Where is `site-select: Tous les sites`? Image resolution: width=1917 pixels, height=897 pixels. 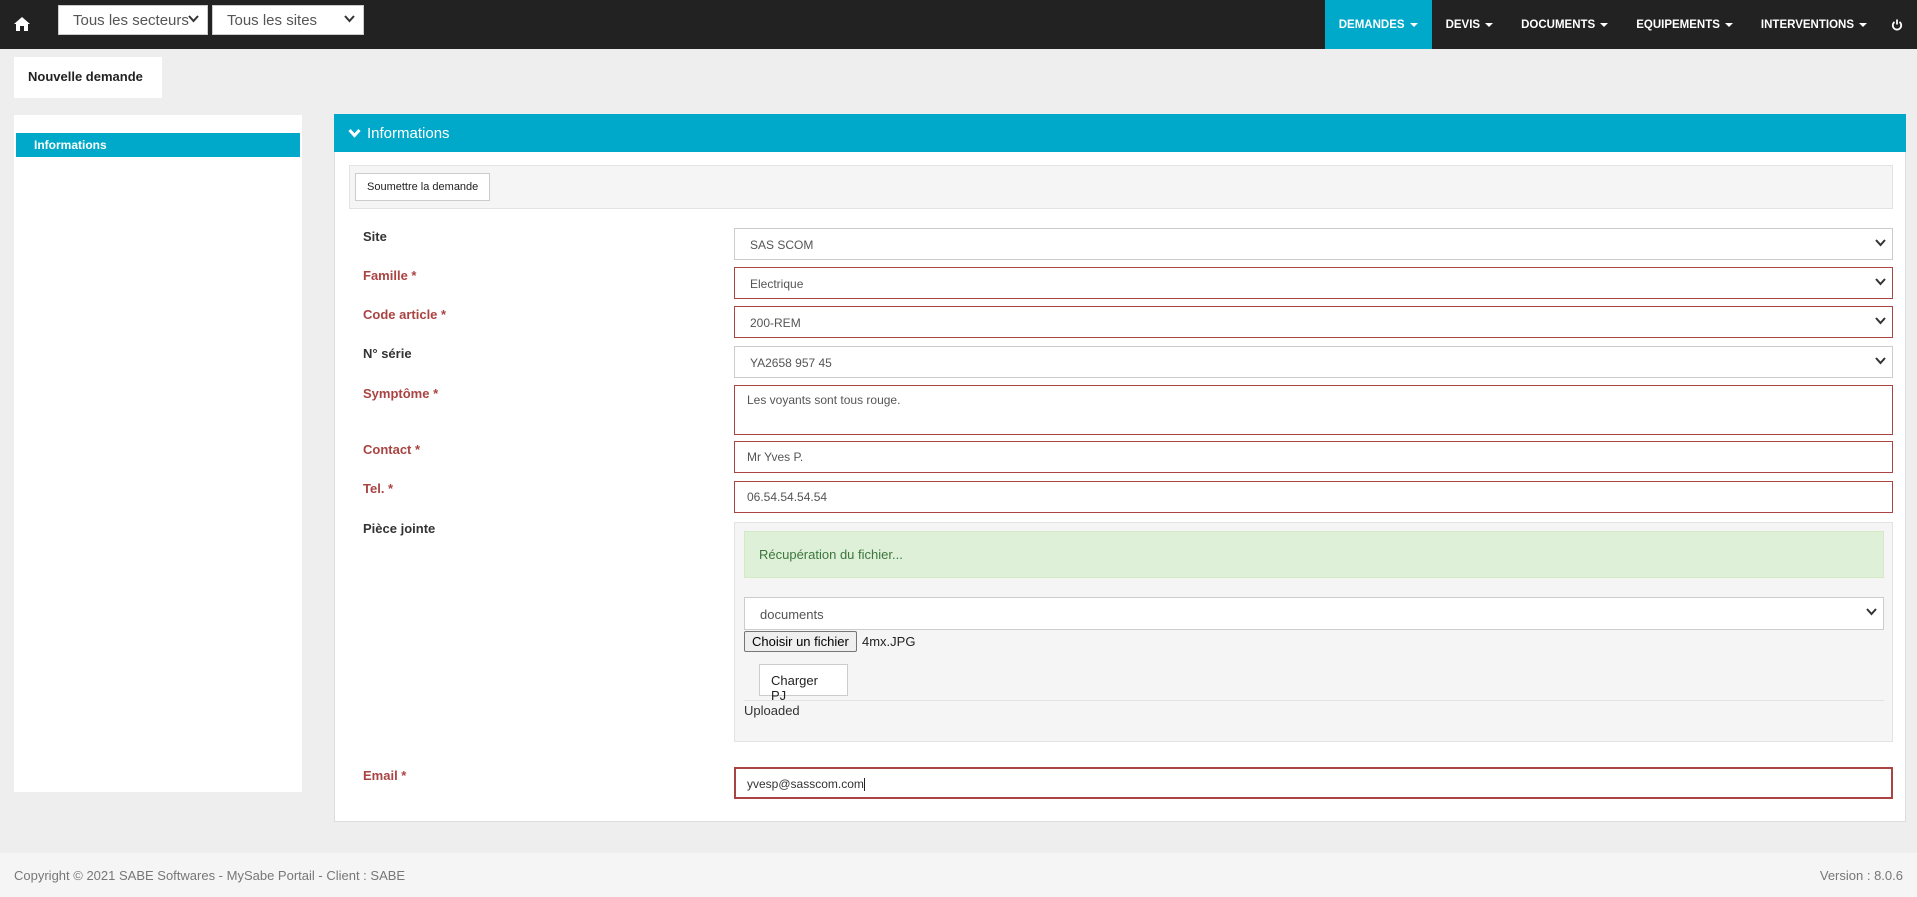 site-select: Tous les sites is located at coordinates (288, 20).